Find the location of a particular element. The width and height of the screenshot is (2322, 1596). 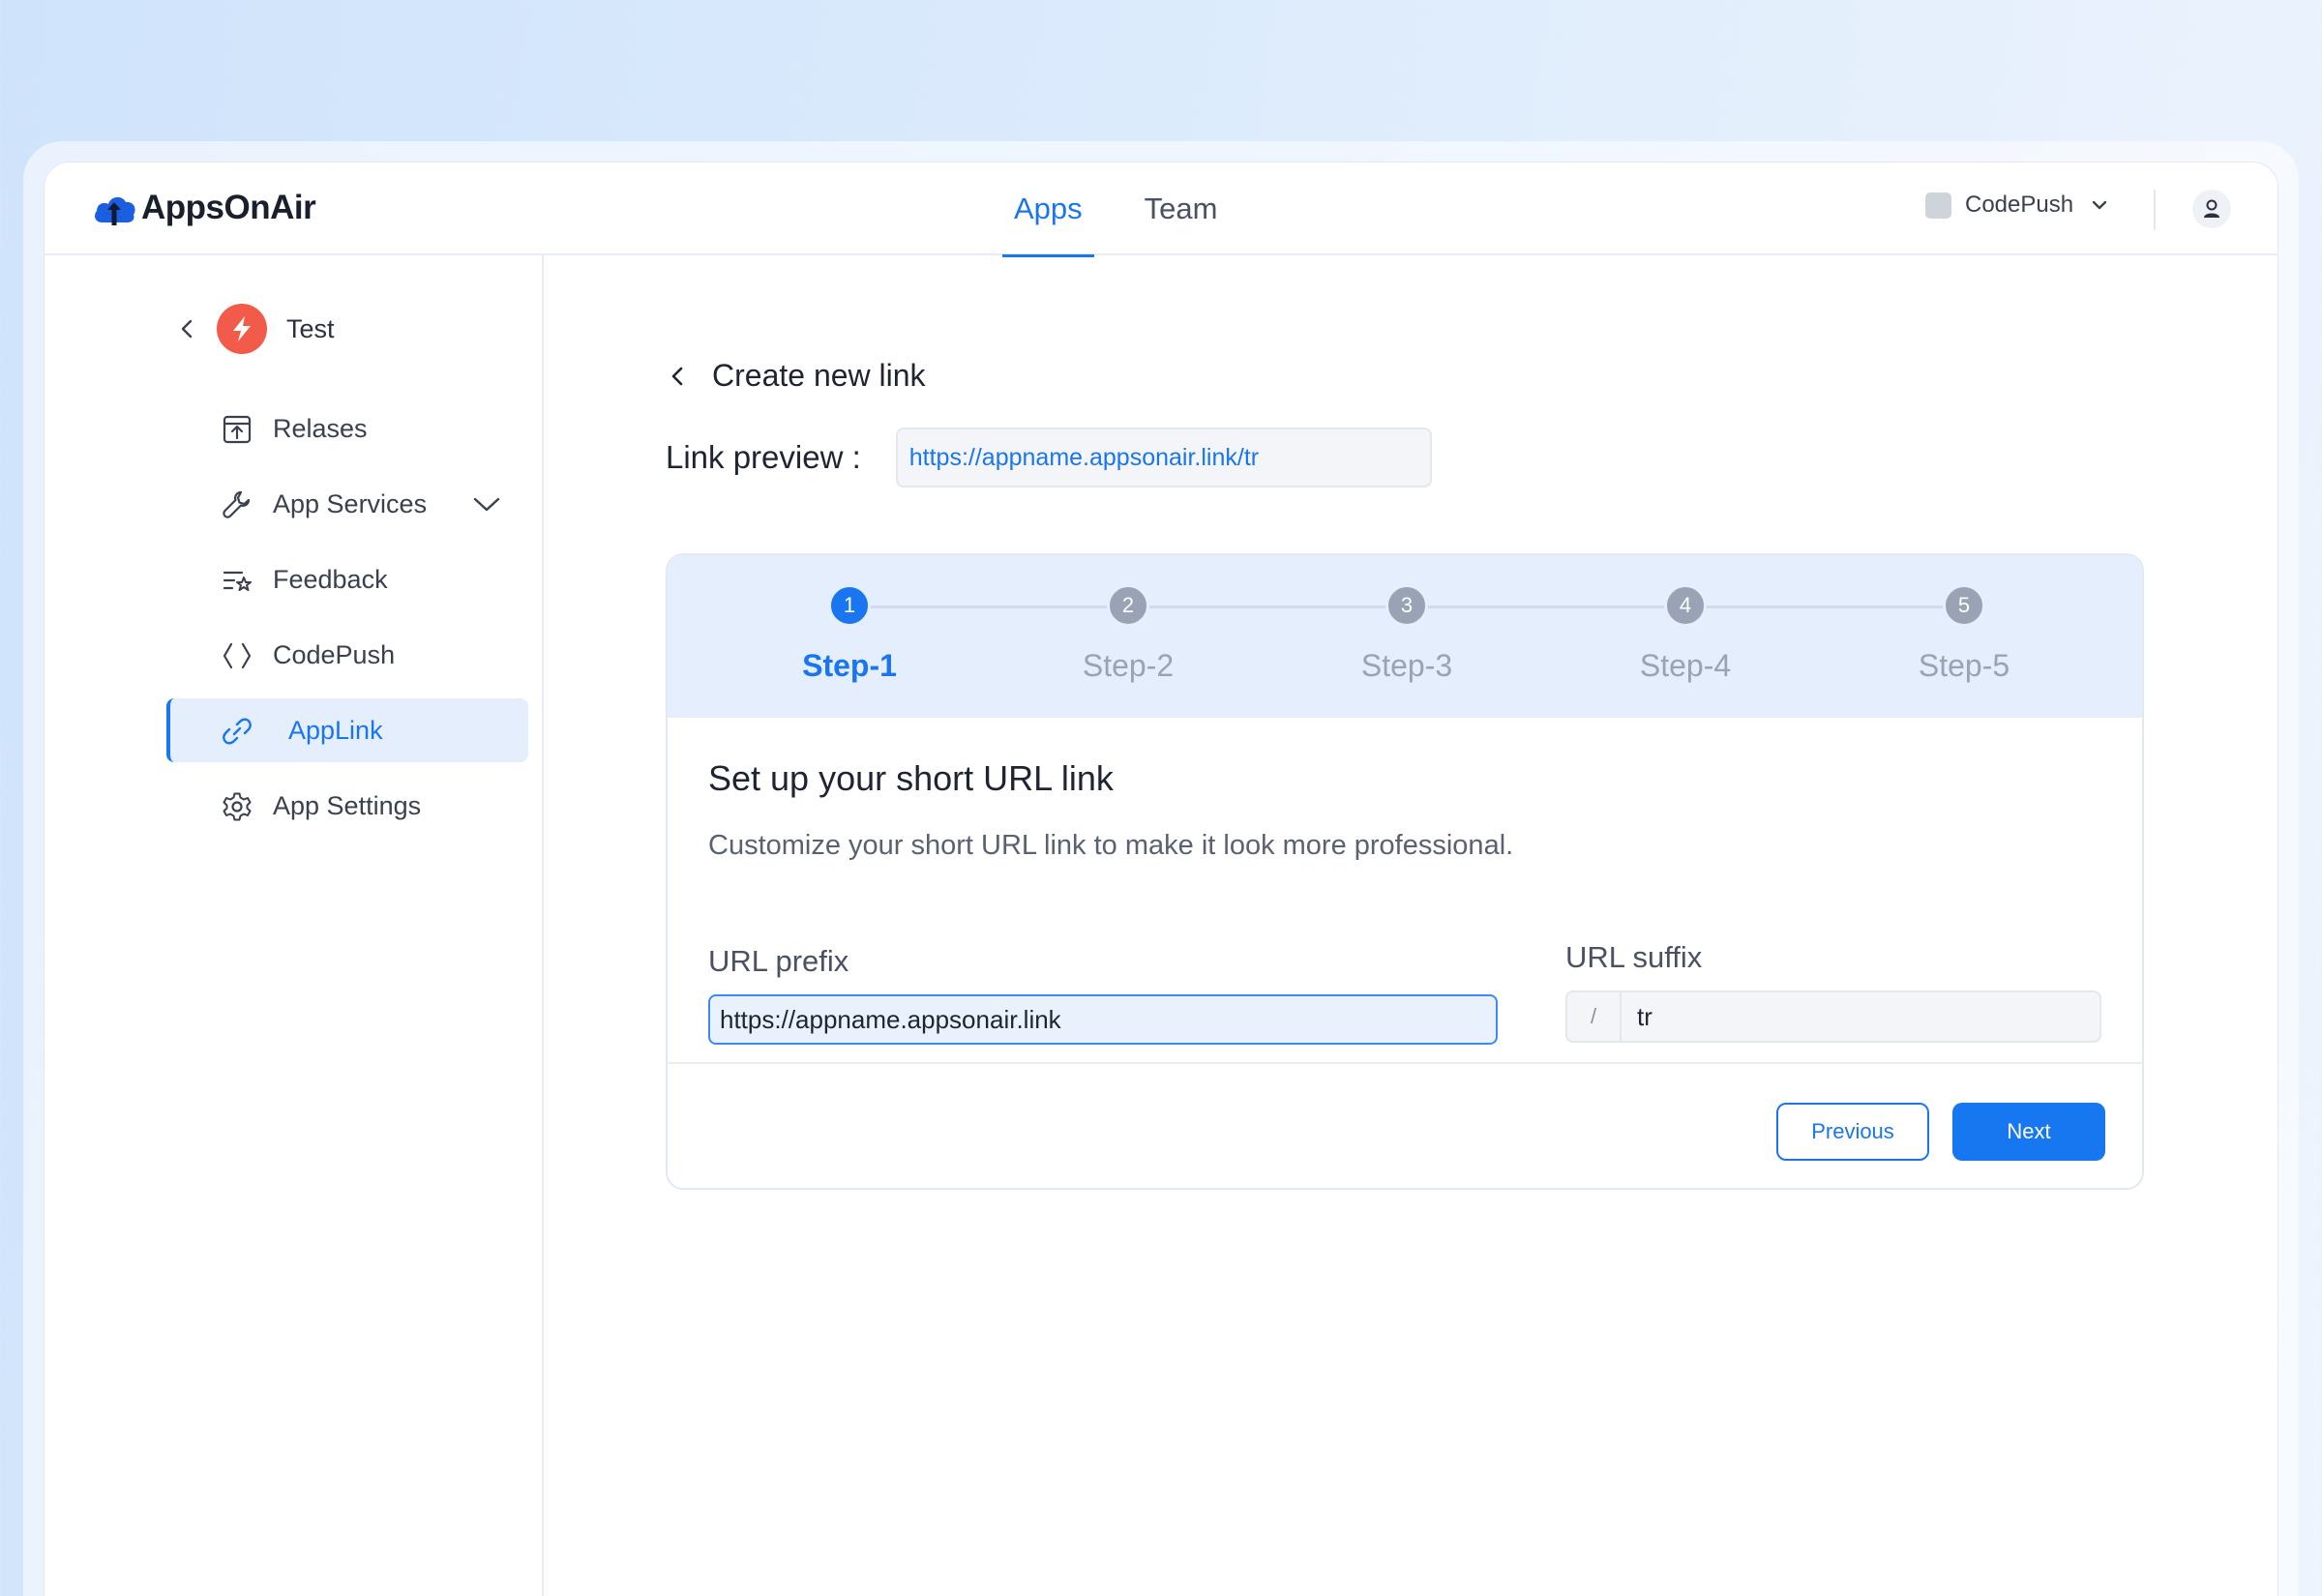

main-nav: Apps Team is located at coordinates (1134, 210).